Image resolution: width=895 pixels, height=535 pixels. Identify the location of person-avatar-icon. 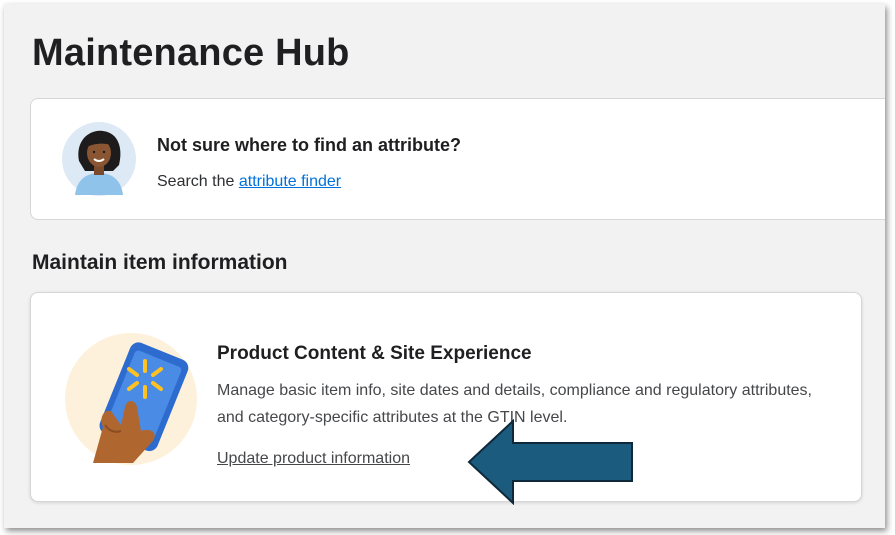
(99, 159).